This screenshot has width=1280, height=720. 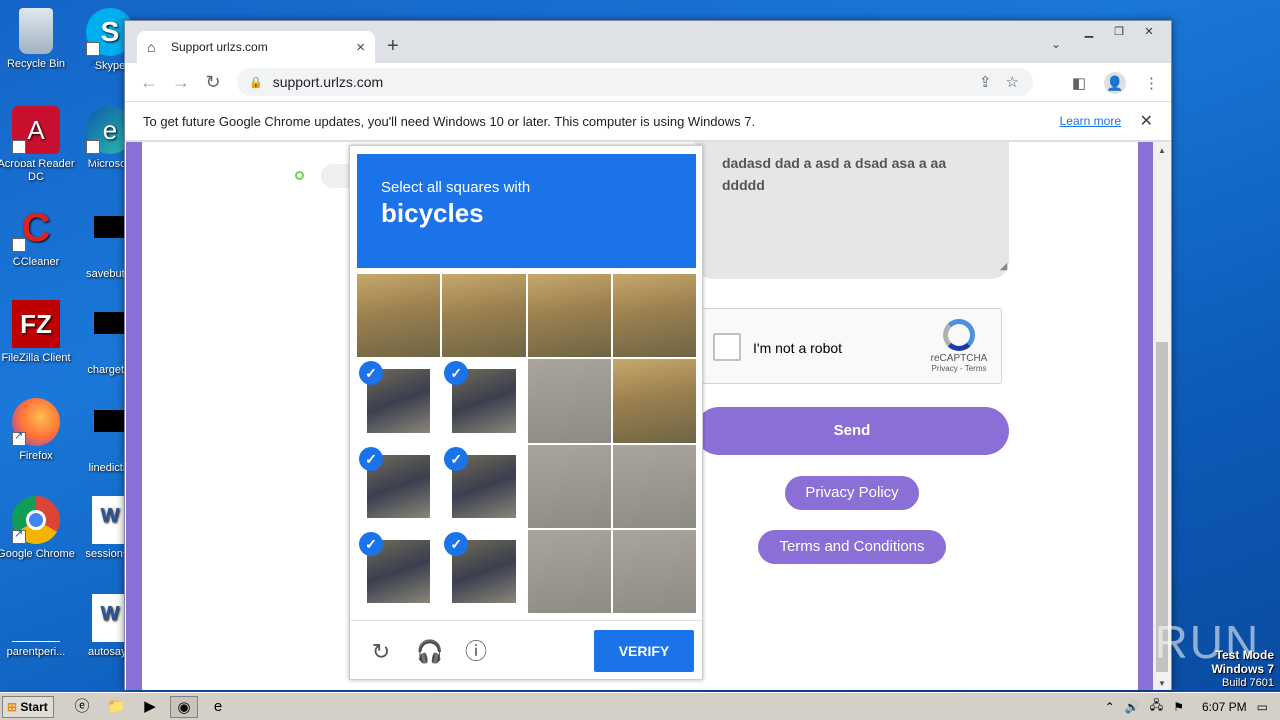 What do you see at coordinates (1132, 707) in the screenshot?
I see `volume-icon: 🔊` at bounding box center [1132, 707].